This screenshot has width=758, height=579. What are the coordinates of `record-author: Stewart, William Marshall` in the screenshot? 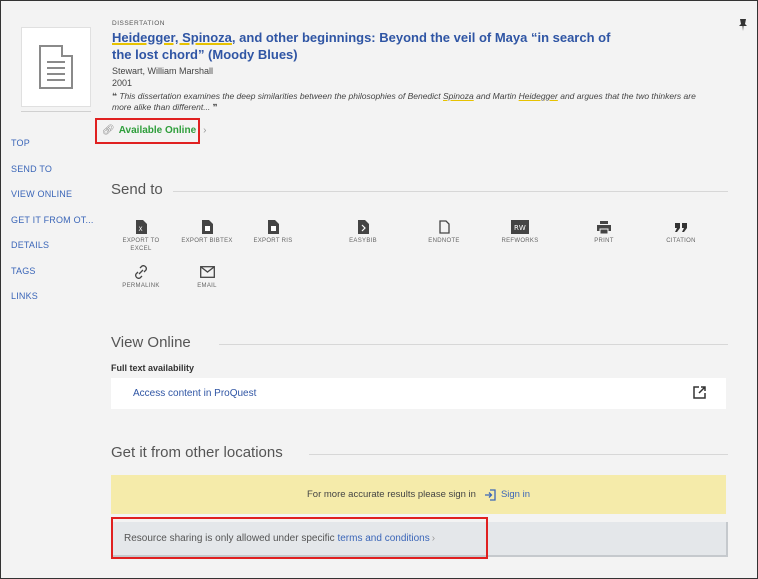 It's located at (163, 71).